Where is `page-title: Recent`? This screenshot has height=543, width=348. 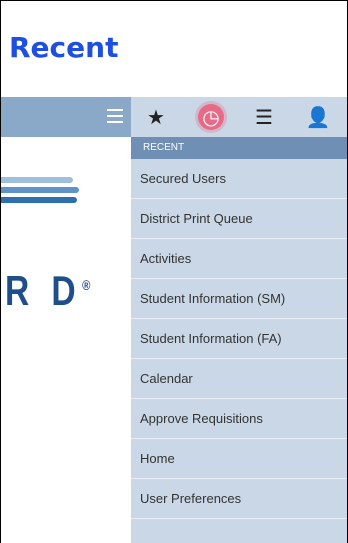
page-title: Recent is located at coordinates (64, 47).